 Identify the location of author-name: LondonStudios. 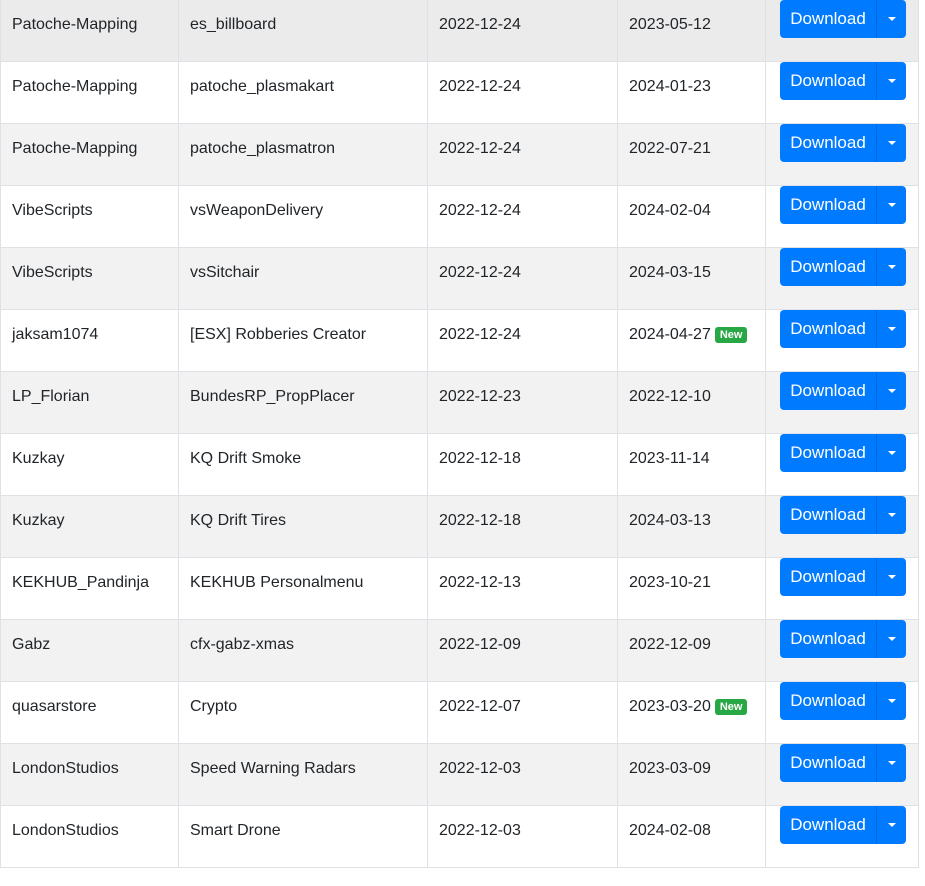
(65, 830).